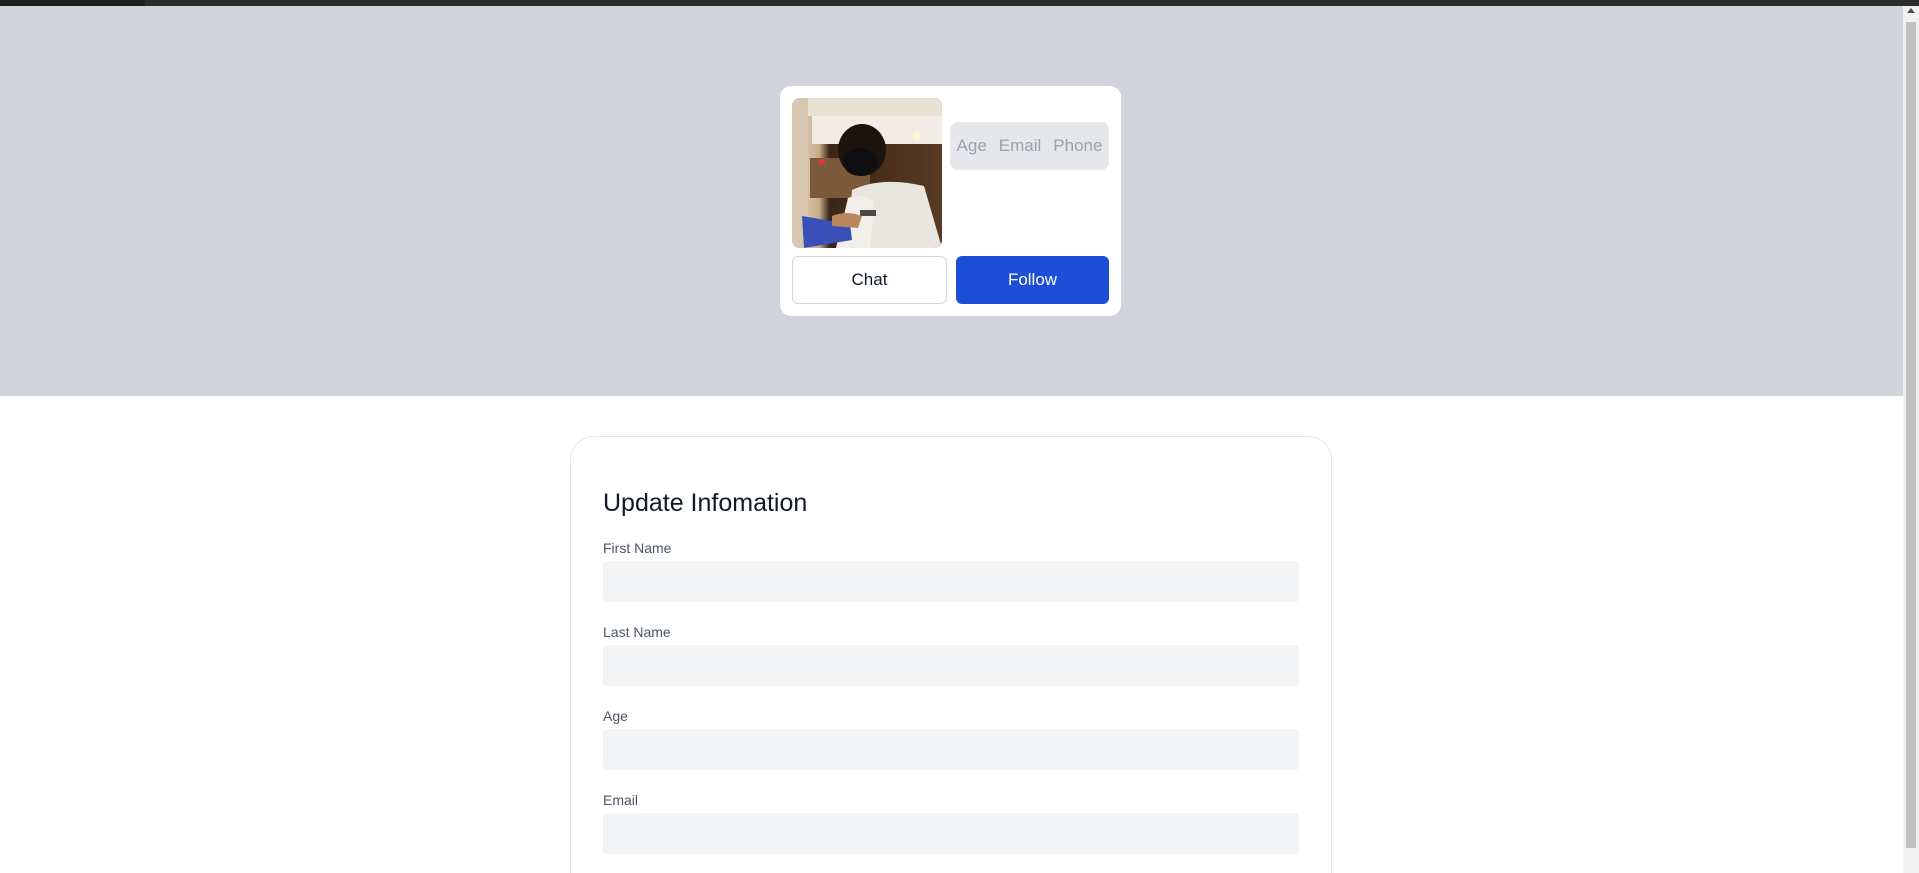 The width and height of the screenshot is (1919, 873). Describe the element at coordinates (971, 145) in the screenshot. I see `stat-age: Age` at that location.